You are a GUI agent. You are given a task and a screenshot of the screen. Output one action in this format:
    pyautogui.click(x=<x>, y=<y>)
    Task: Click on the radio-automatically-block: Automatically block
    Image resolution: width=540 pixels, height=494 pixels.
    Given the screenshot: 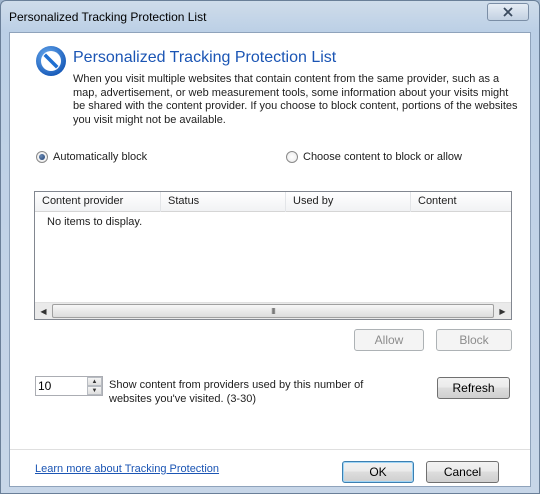 What is the action you would take?
    pyautogui.click(x=91, y=157)
    